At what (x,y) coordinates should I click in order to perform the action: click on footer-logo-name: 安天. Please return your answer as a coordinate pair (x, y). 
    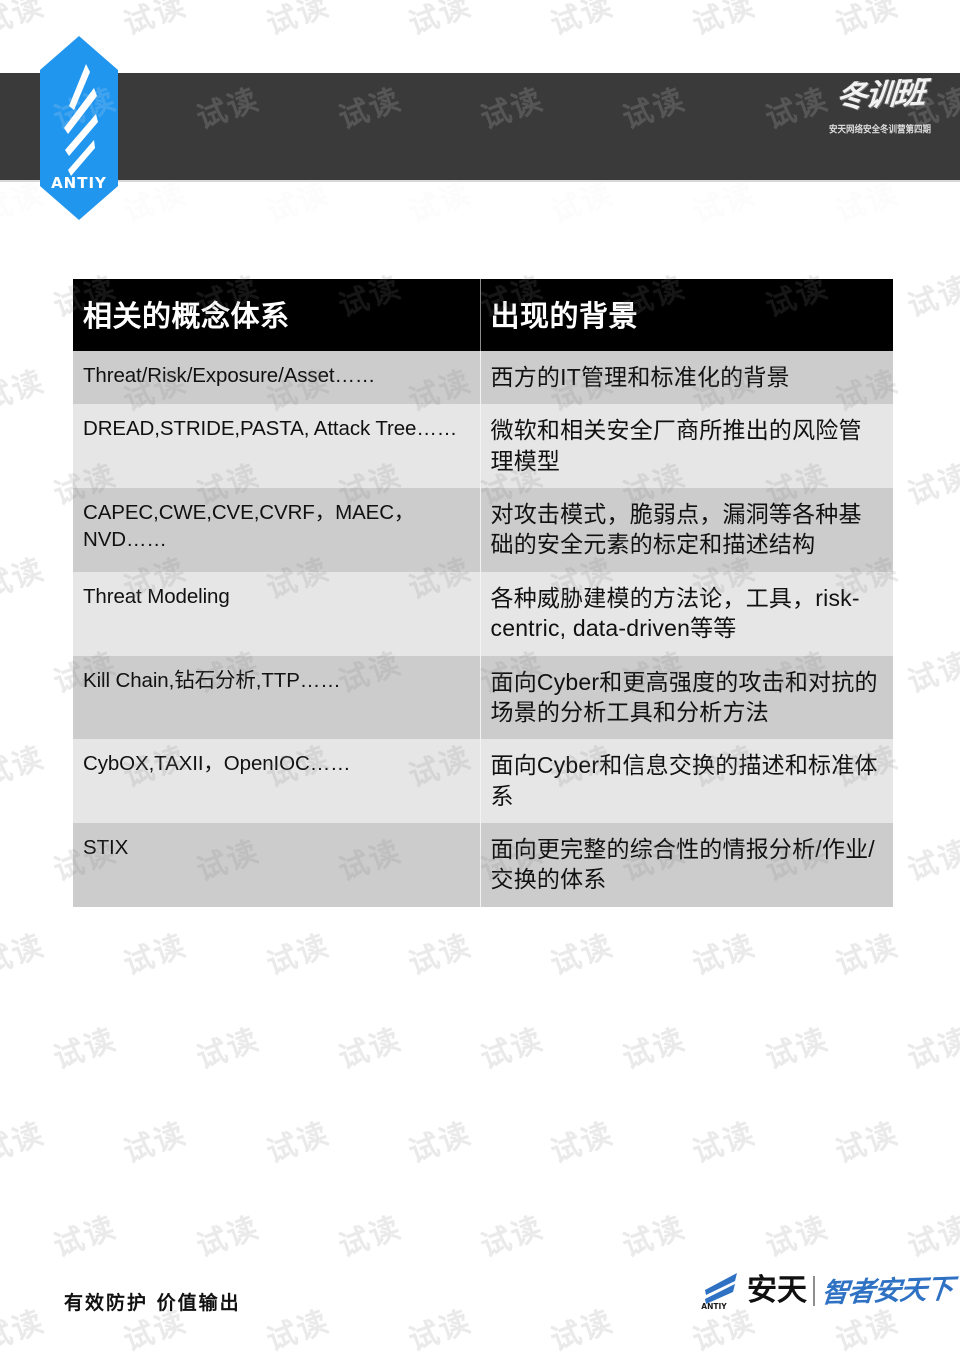
    Looking at the image, I should click on (777, 1290).